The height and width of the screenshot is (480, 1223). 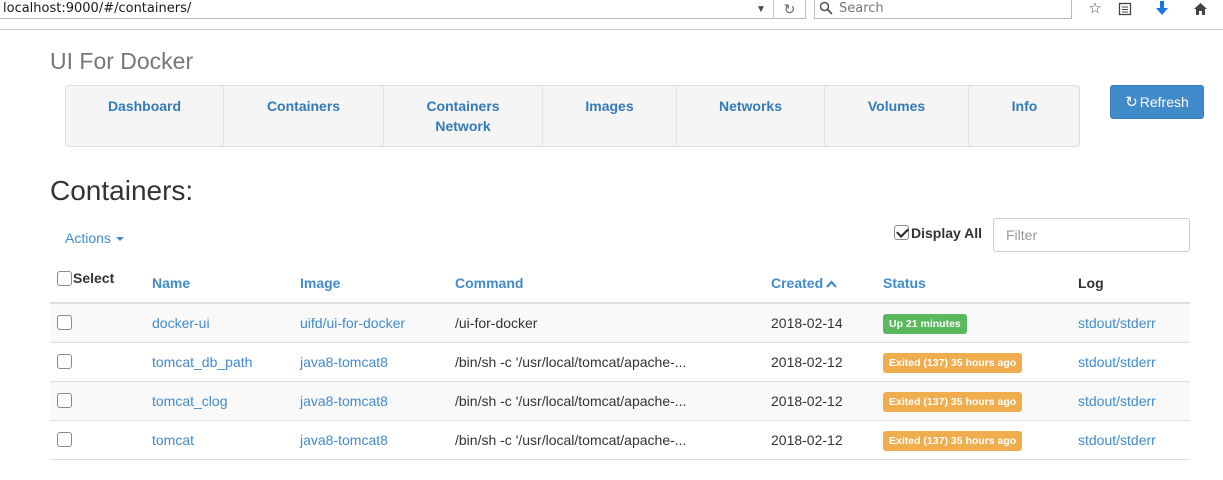 I want to click on nav-dashboard: Dashboard, so click(x=145, y=116).